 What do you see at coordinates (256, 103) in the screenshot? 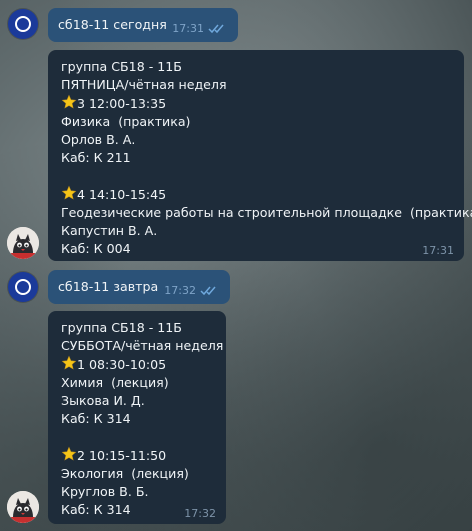
I see `lesson-slot: 3 12:00-13:35` at bounding box center [256, 103].